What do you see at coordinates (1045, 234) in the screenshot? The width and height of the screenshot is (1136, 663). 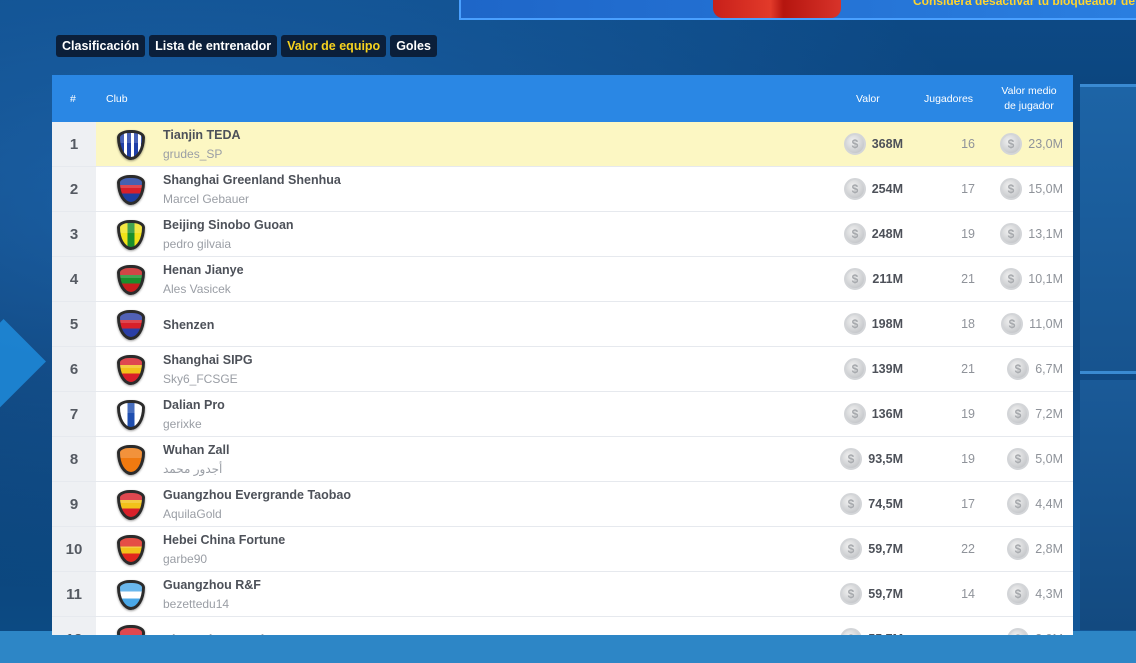 I see `avg-player-value: 13,1M` at bounding box center [1045, 234].